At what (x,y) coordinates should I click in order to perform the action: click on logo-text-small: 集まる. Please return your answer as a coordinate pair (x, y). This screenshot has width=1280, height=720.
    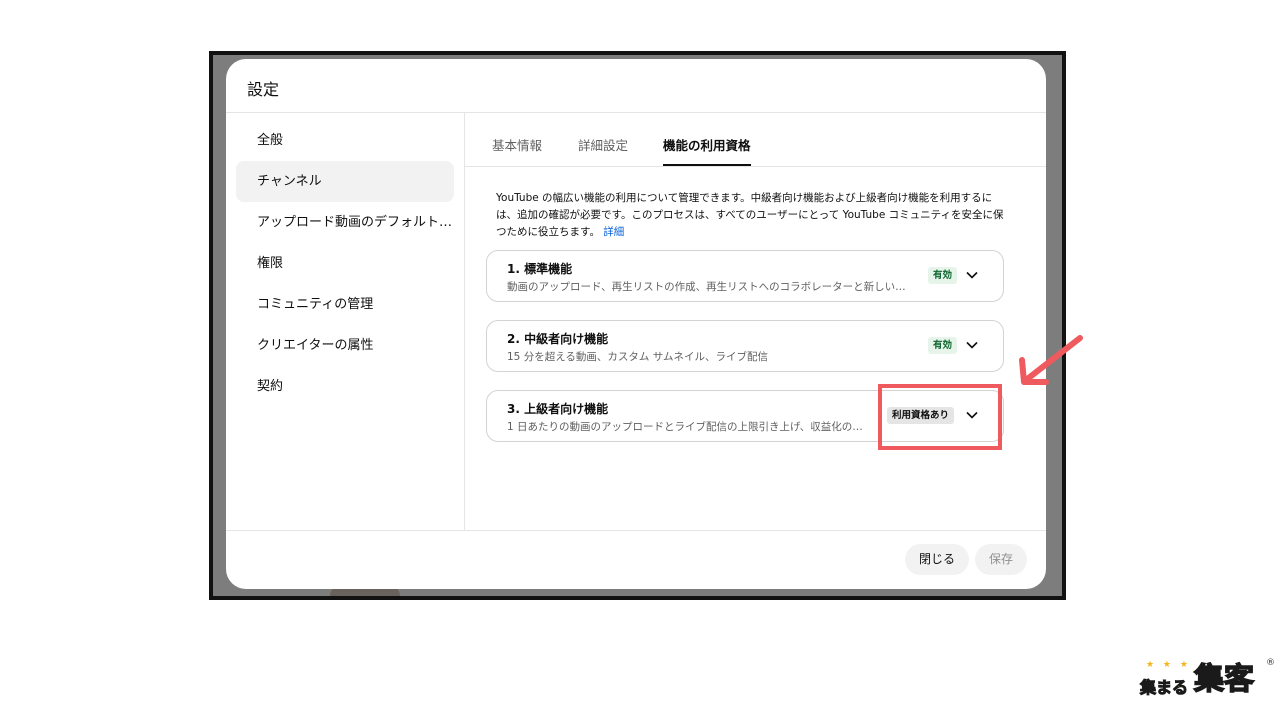
    Looking at the image, I should click on (1164, 688).